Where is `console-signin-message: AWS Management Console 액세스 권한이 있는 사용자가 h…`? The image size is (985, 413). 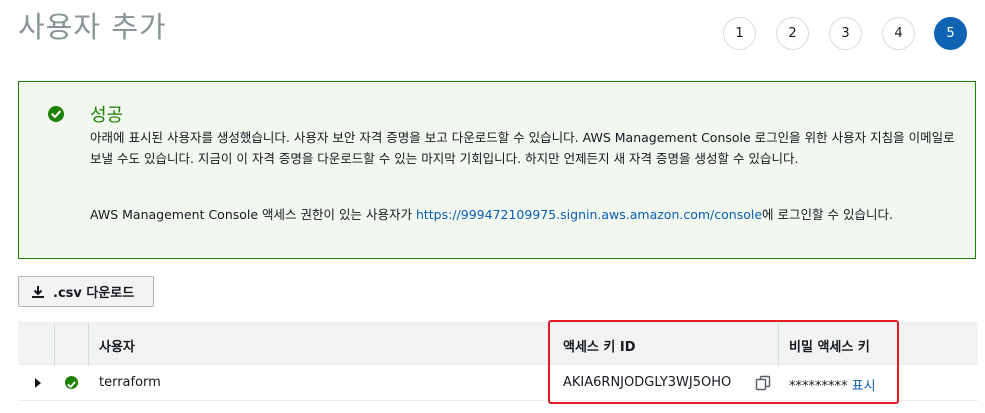
console-signin-message: AWS Management Console 액세스 권한이 있는 사용자가 h… is located at coordinates (530, 214).